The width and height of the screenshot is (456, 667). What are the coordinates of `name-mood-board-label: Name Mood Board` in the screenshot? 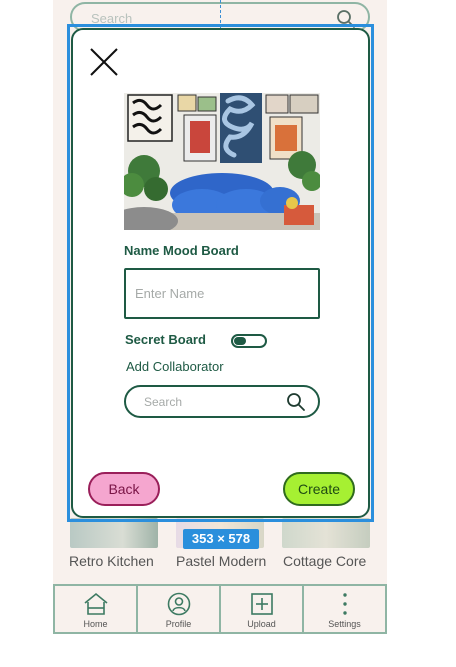 It's located at (181, 250).